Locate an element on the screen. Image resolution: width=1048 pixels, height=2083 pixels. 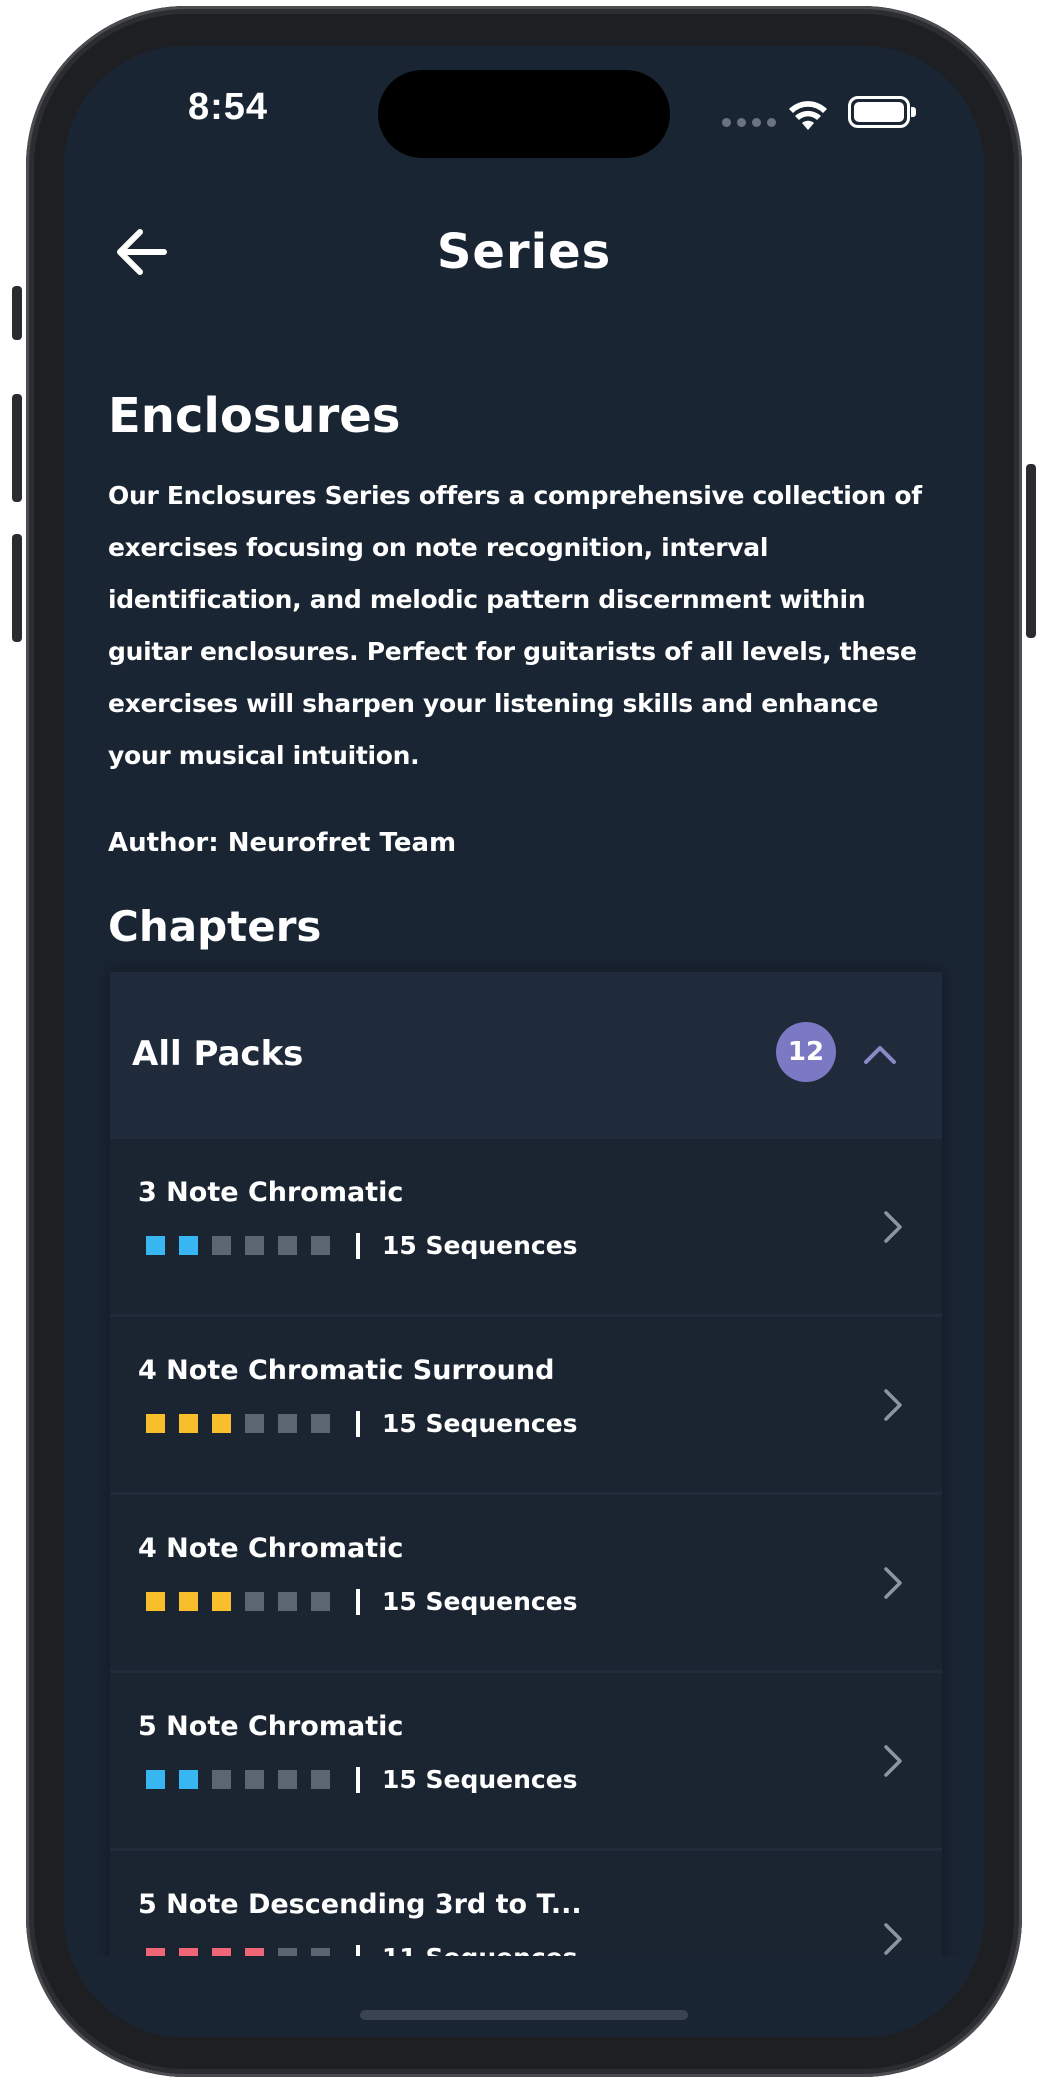
volume-up-button is located at coordinates (17, 448).